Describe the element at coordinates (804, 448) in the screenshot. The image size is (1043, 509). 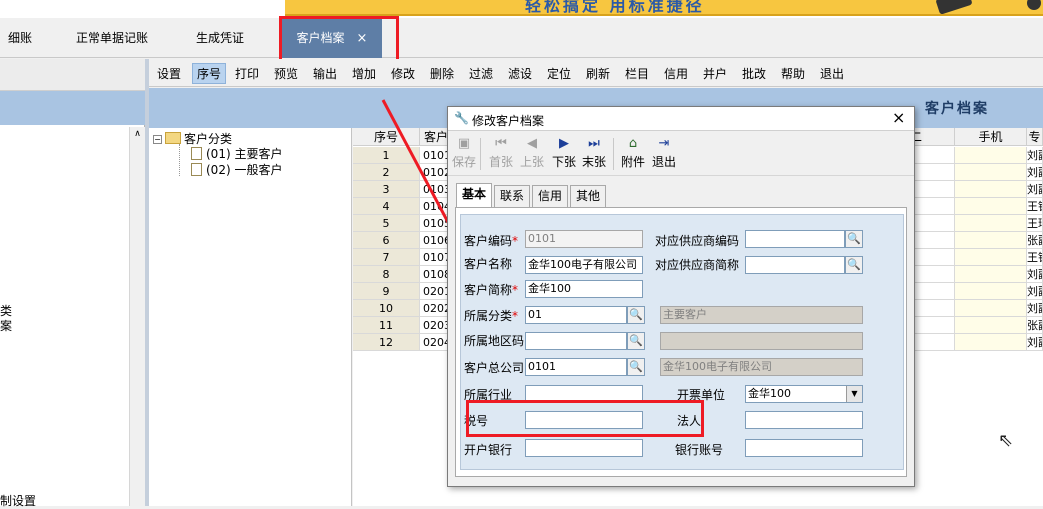
I see `bank-account-field` at that location.